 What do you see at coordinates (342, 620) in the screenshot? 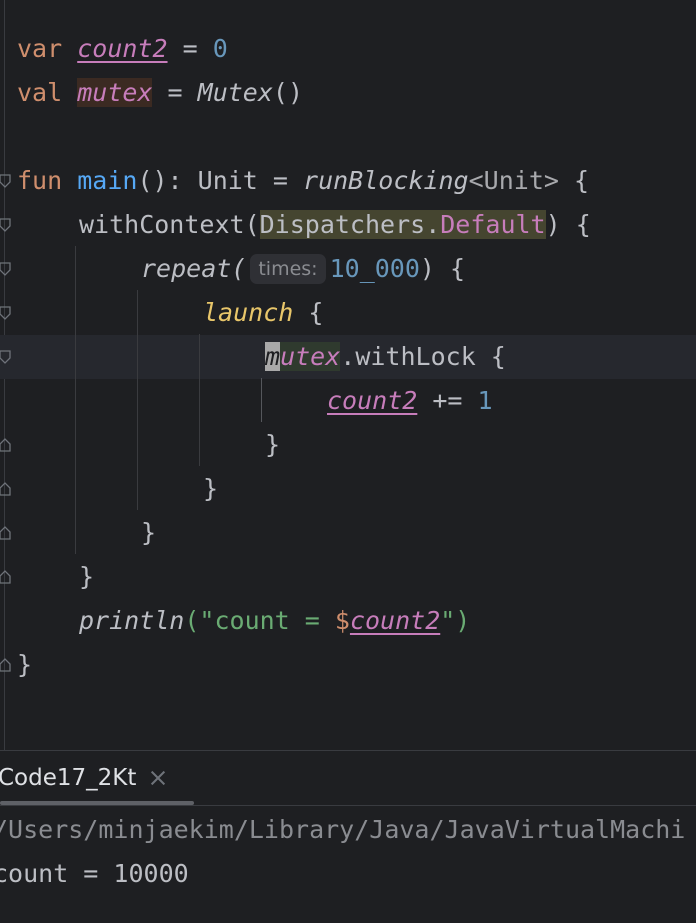
I see `template-sign: $` at bounding box center [342, 620].